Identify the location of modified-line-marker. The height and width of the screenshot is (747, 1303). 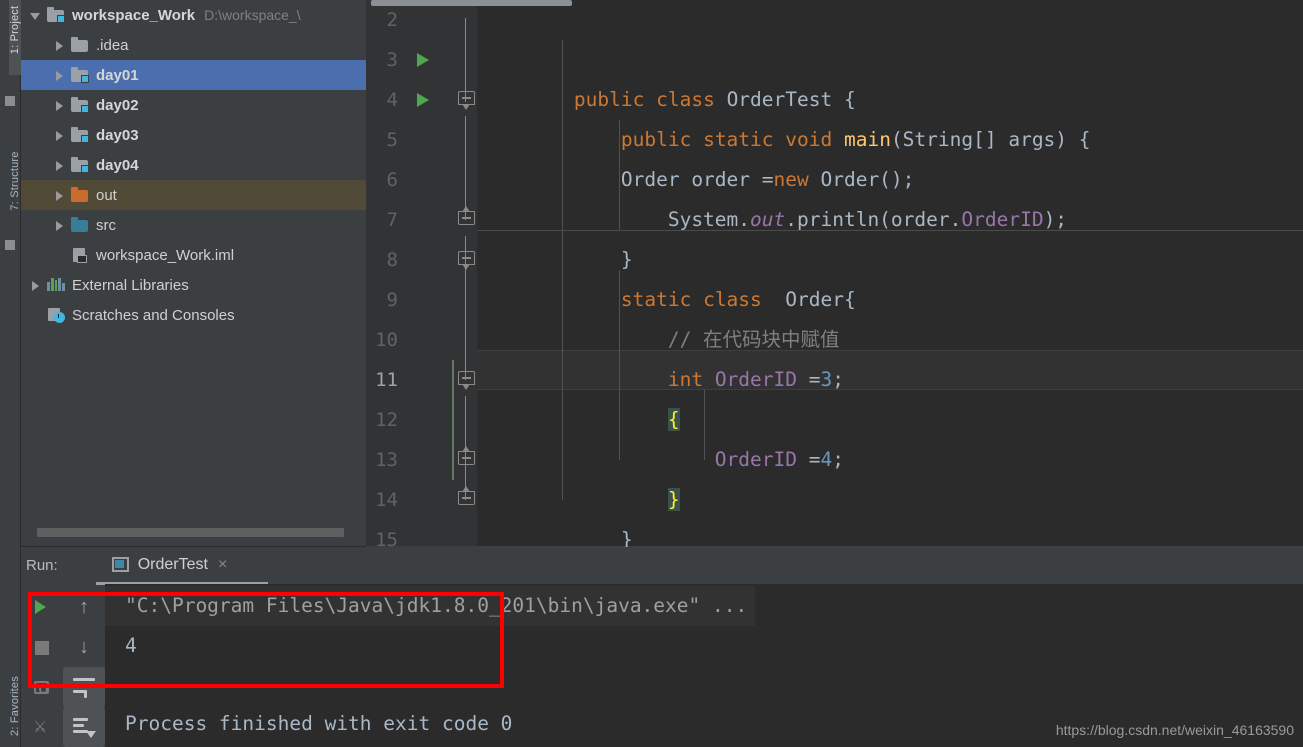
(453, 420).